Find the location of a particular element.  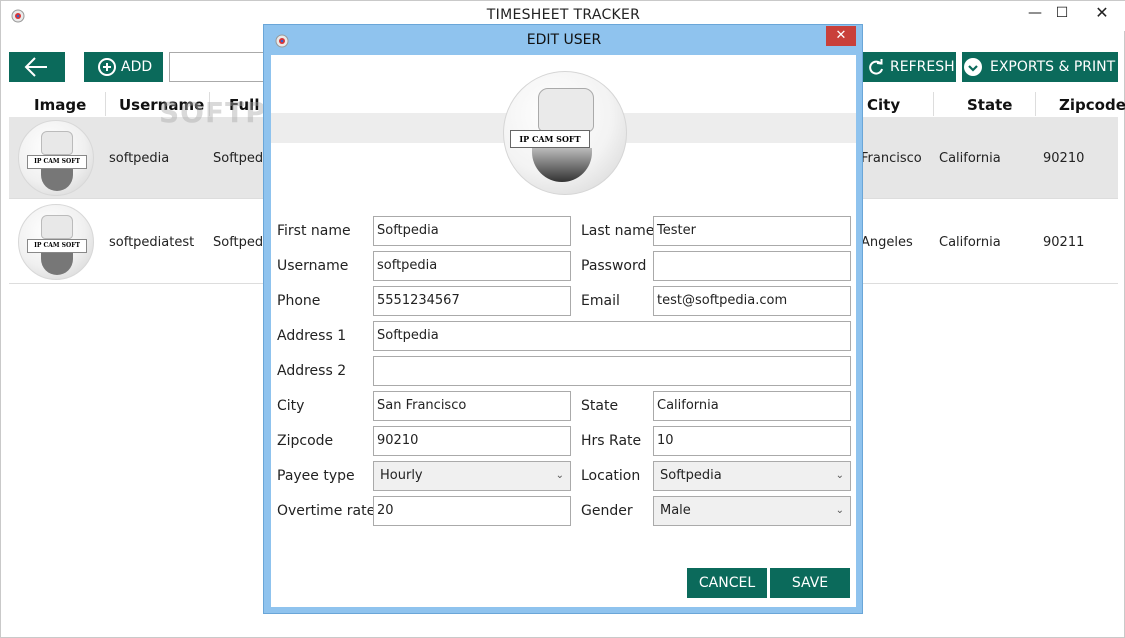

email-field: test@softpedia.com is located at coordinates (752, 301).